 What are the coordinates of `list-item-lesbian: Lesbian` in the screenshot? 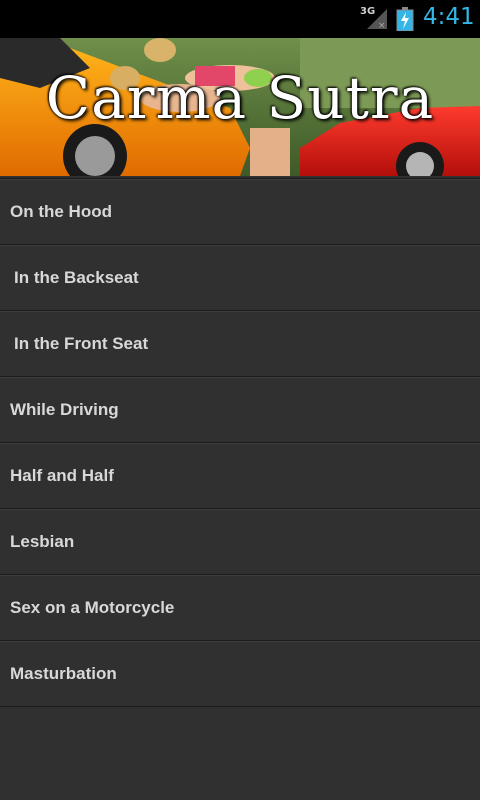 It's located at (240, 542).